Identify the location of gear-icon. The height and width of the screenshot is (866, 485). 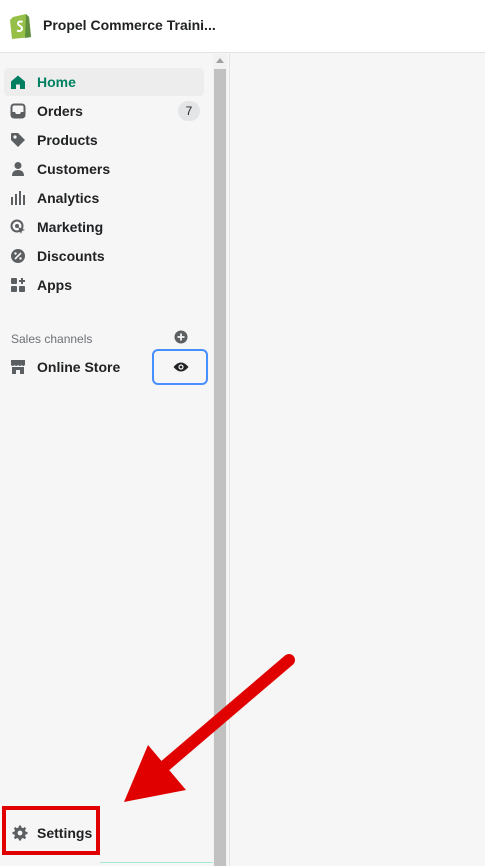
(20, 833).